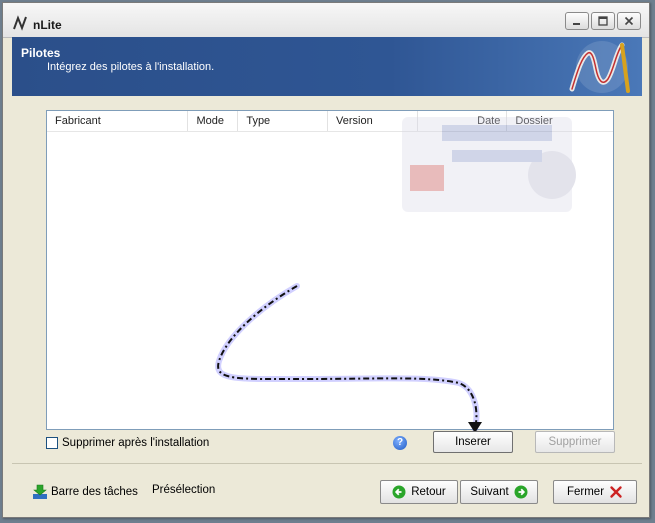  Describe the element at coordinates (20, 23) in the screenshot. I see `nlite-app-icon` at that location.